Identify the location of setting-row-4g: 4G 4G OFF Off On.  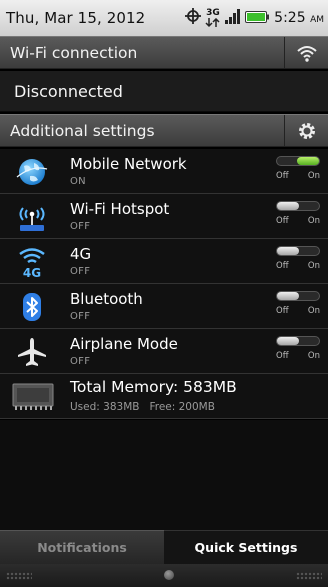
(164, 261).